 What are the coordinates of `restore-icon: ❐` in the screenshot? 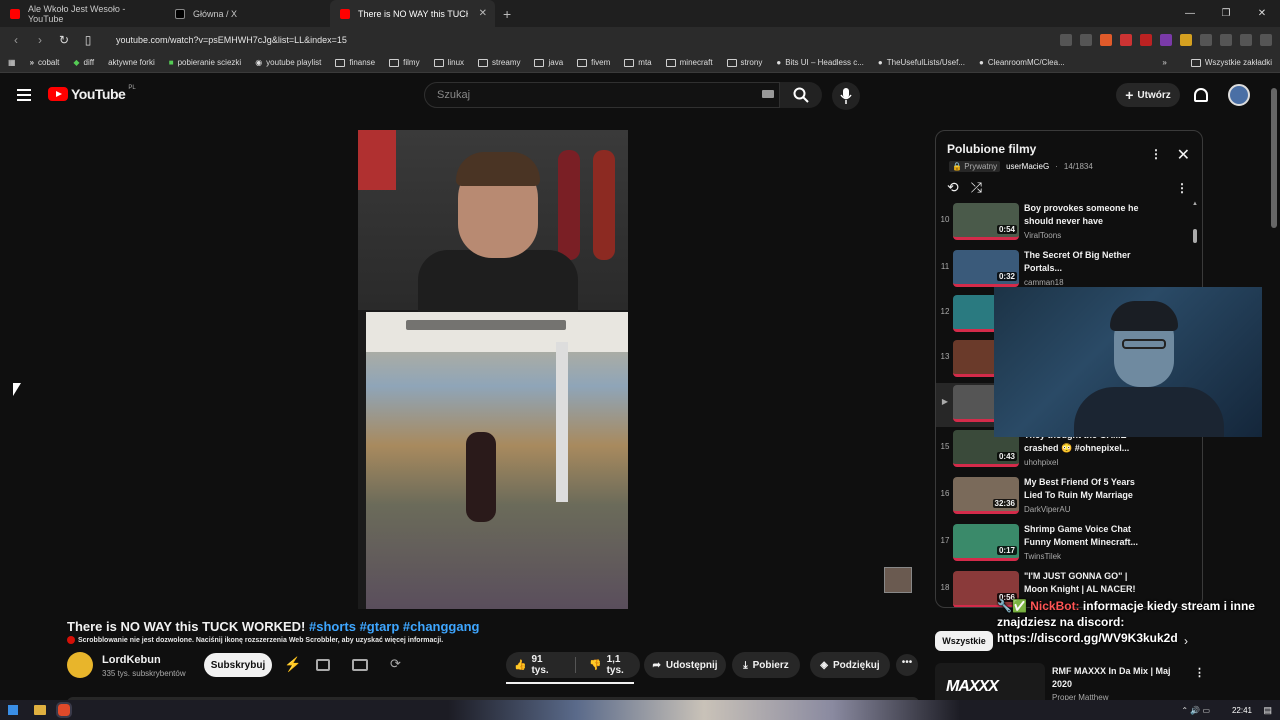 It's located at (1226, 13).